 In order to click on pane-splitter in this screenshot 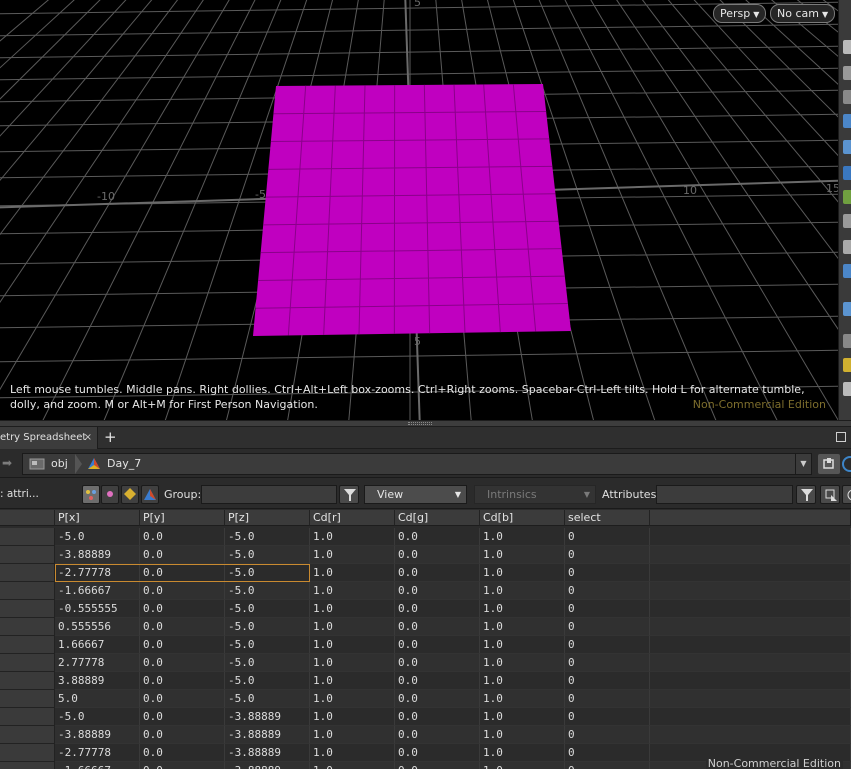, I will do `click(425, 423)`.